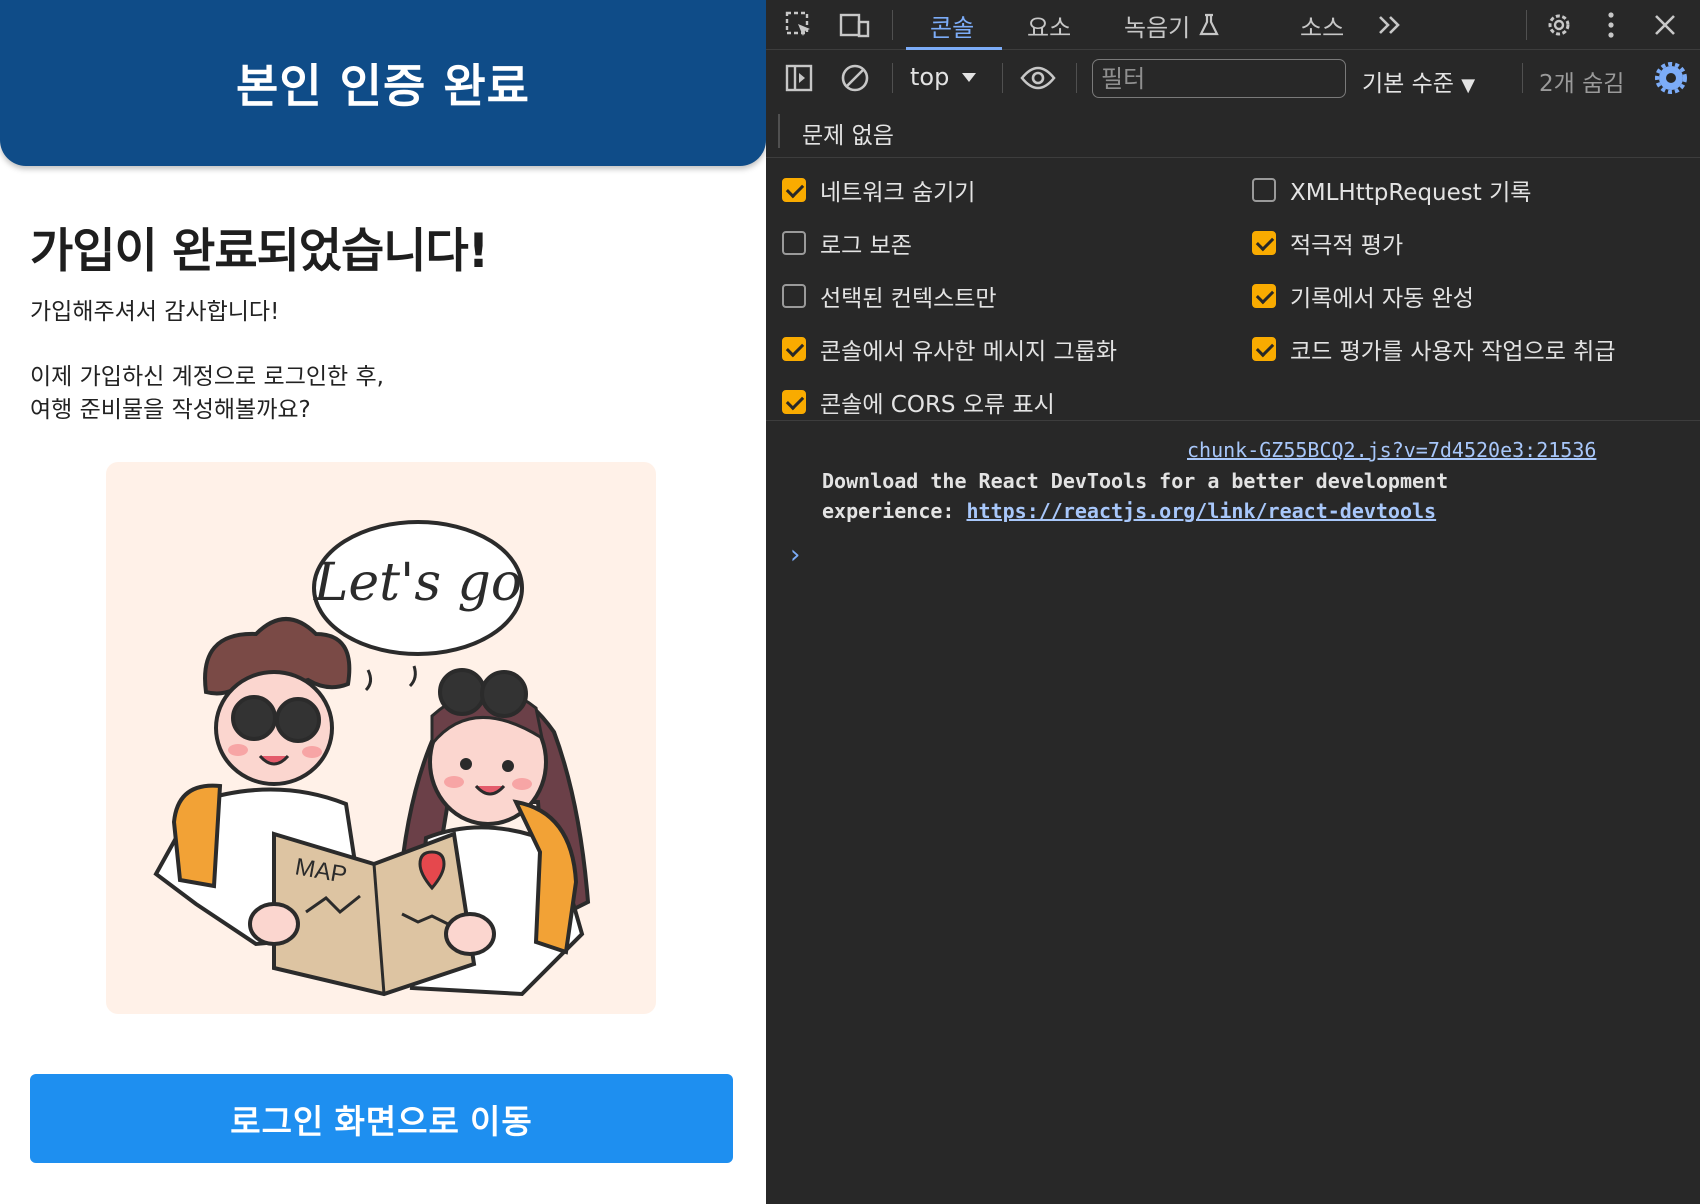 Image resolution: width=1700 pixels, height=1204 pixels. I want to click on girl-eye-right, so click(508, 766).